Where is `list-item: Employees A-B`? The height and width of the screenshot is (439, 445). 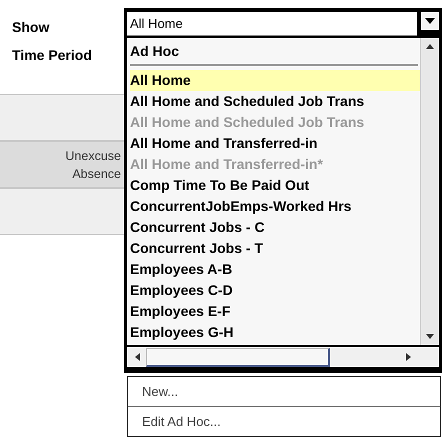 list-item: Employees A-B is located at coordinates (275, 269).